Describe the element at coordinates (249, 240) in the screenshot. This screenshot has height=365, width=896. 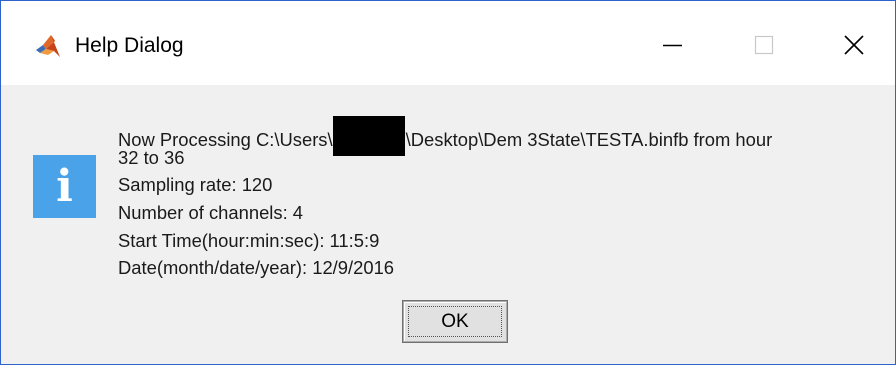
I see `message-line-5: Start Time(hour:min:sec): 11:5:9` at that location.